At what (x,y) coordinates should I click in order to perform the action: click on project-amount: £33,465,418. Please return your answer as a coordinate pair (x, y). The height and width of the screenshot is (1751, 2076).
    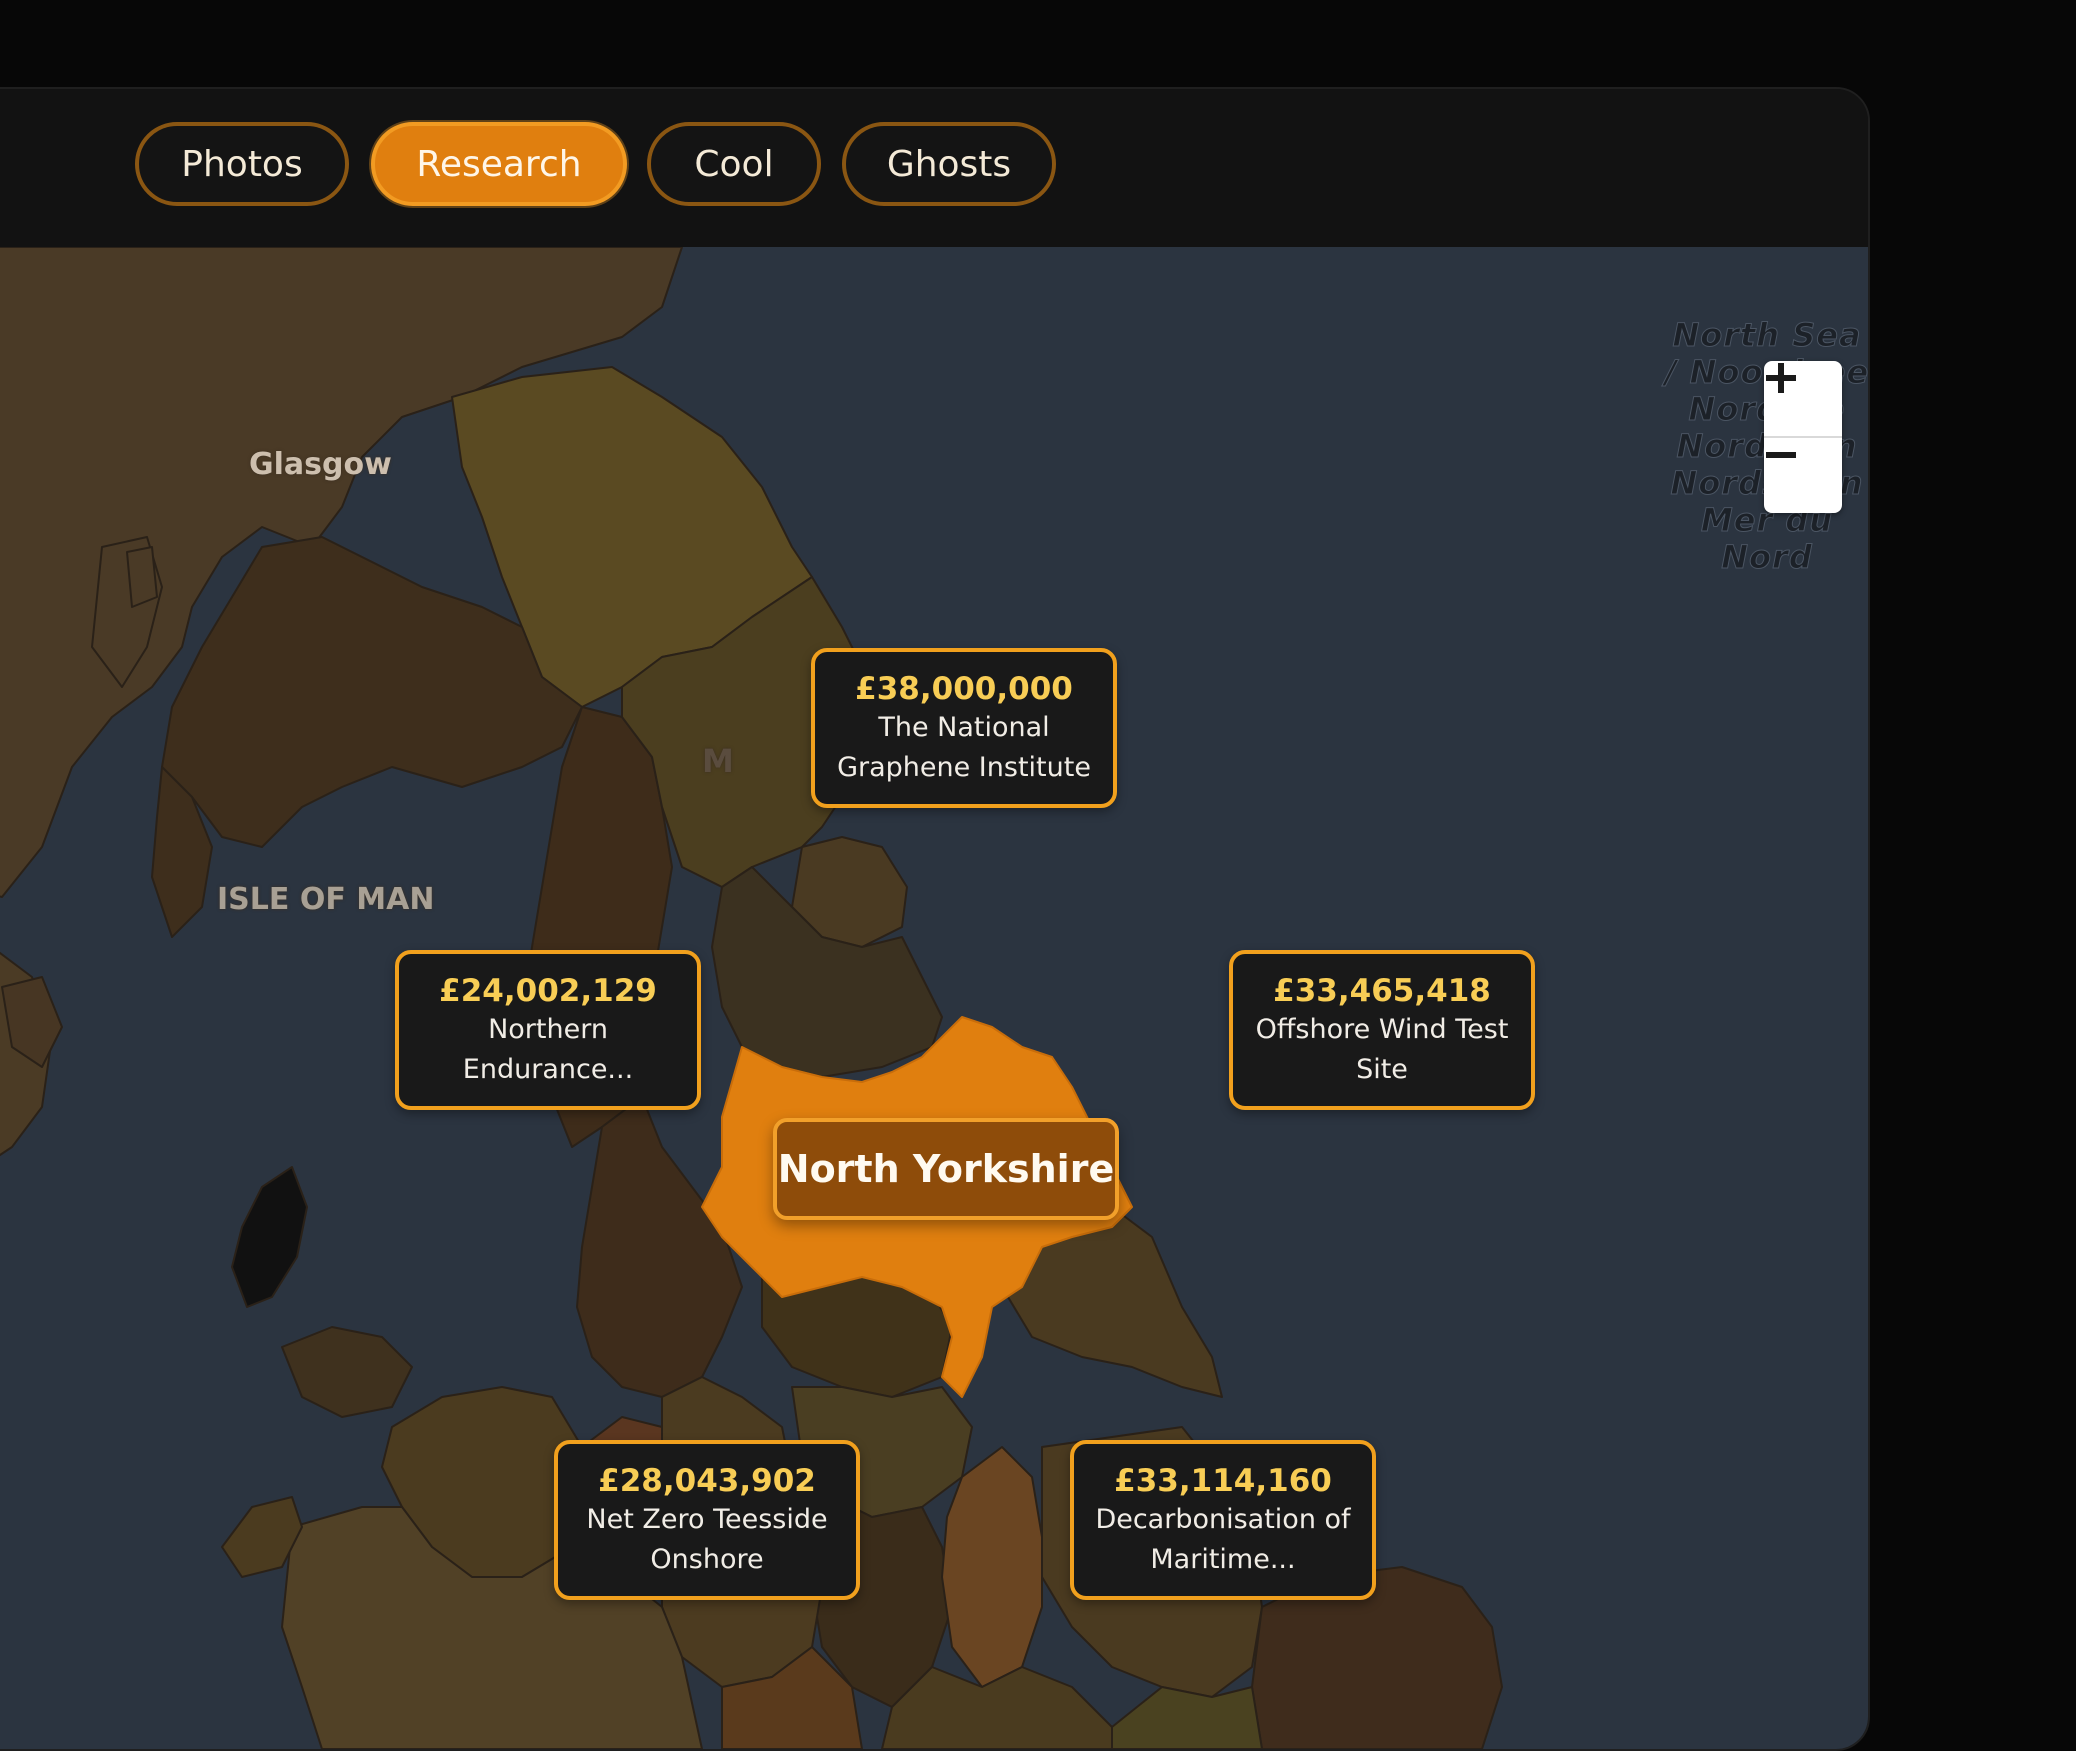
    Looking at the image, I should click on (1382, 991).